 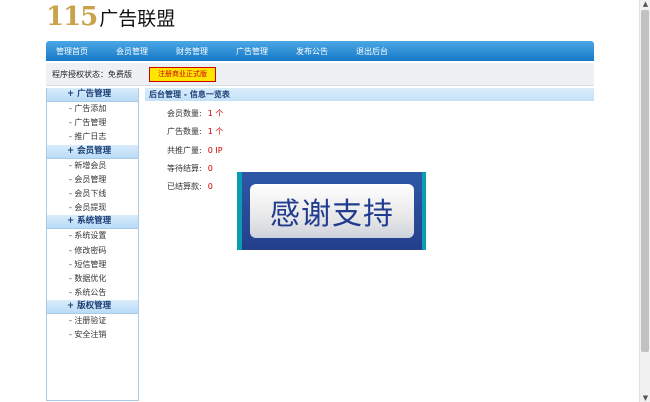 I want to click on sidebar-item-add-ad: - 广告添加, so click(x=92, y=109).